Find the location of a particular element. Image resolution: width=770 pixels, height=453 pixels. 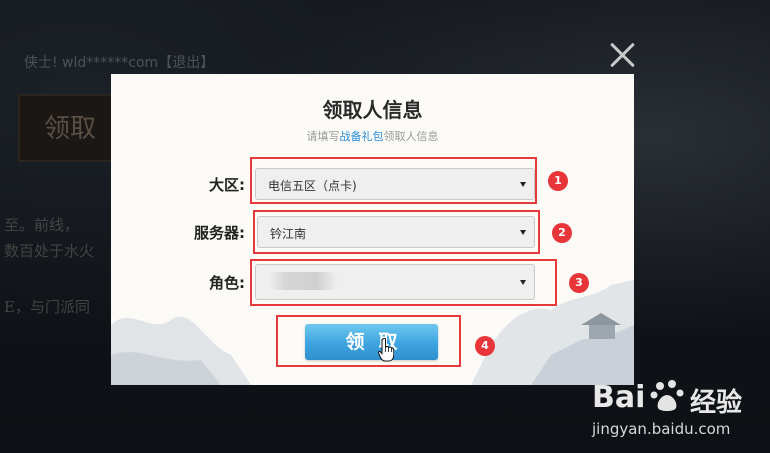

background-story-line: E，与门派同 is located at coordinates (47, 307).